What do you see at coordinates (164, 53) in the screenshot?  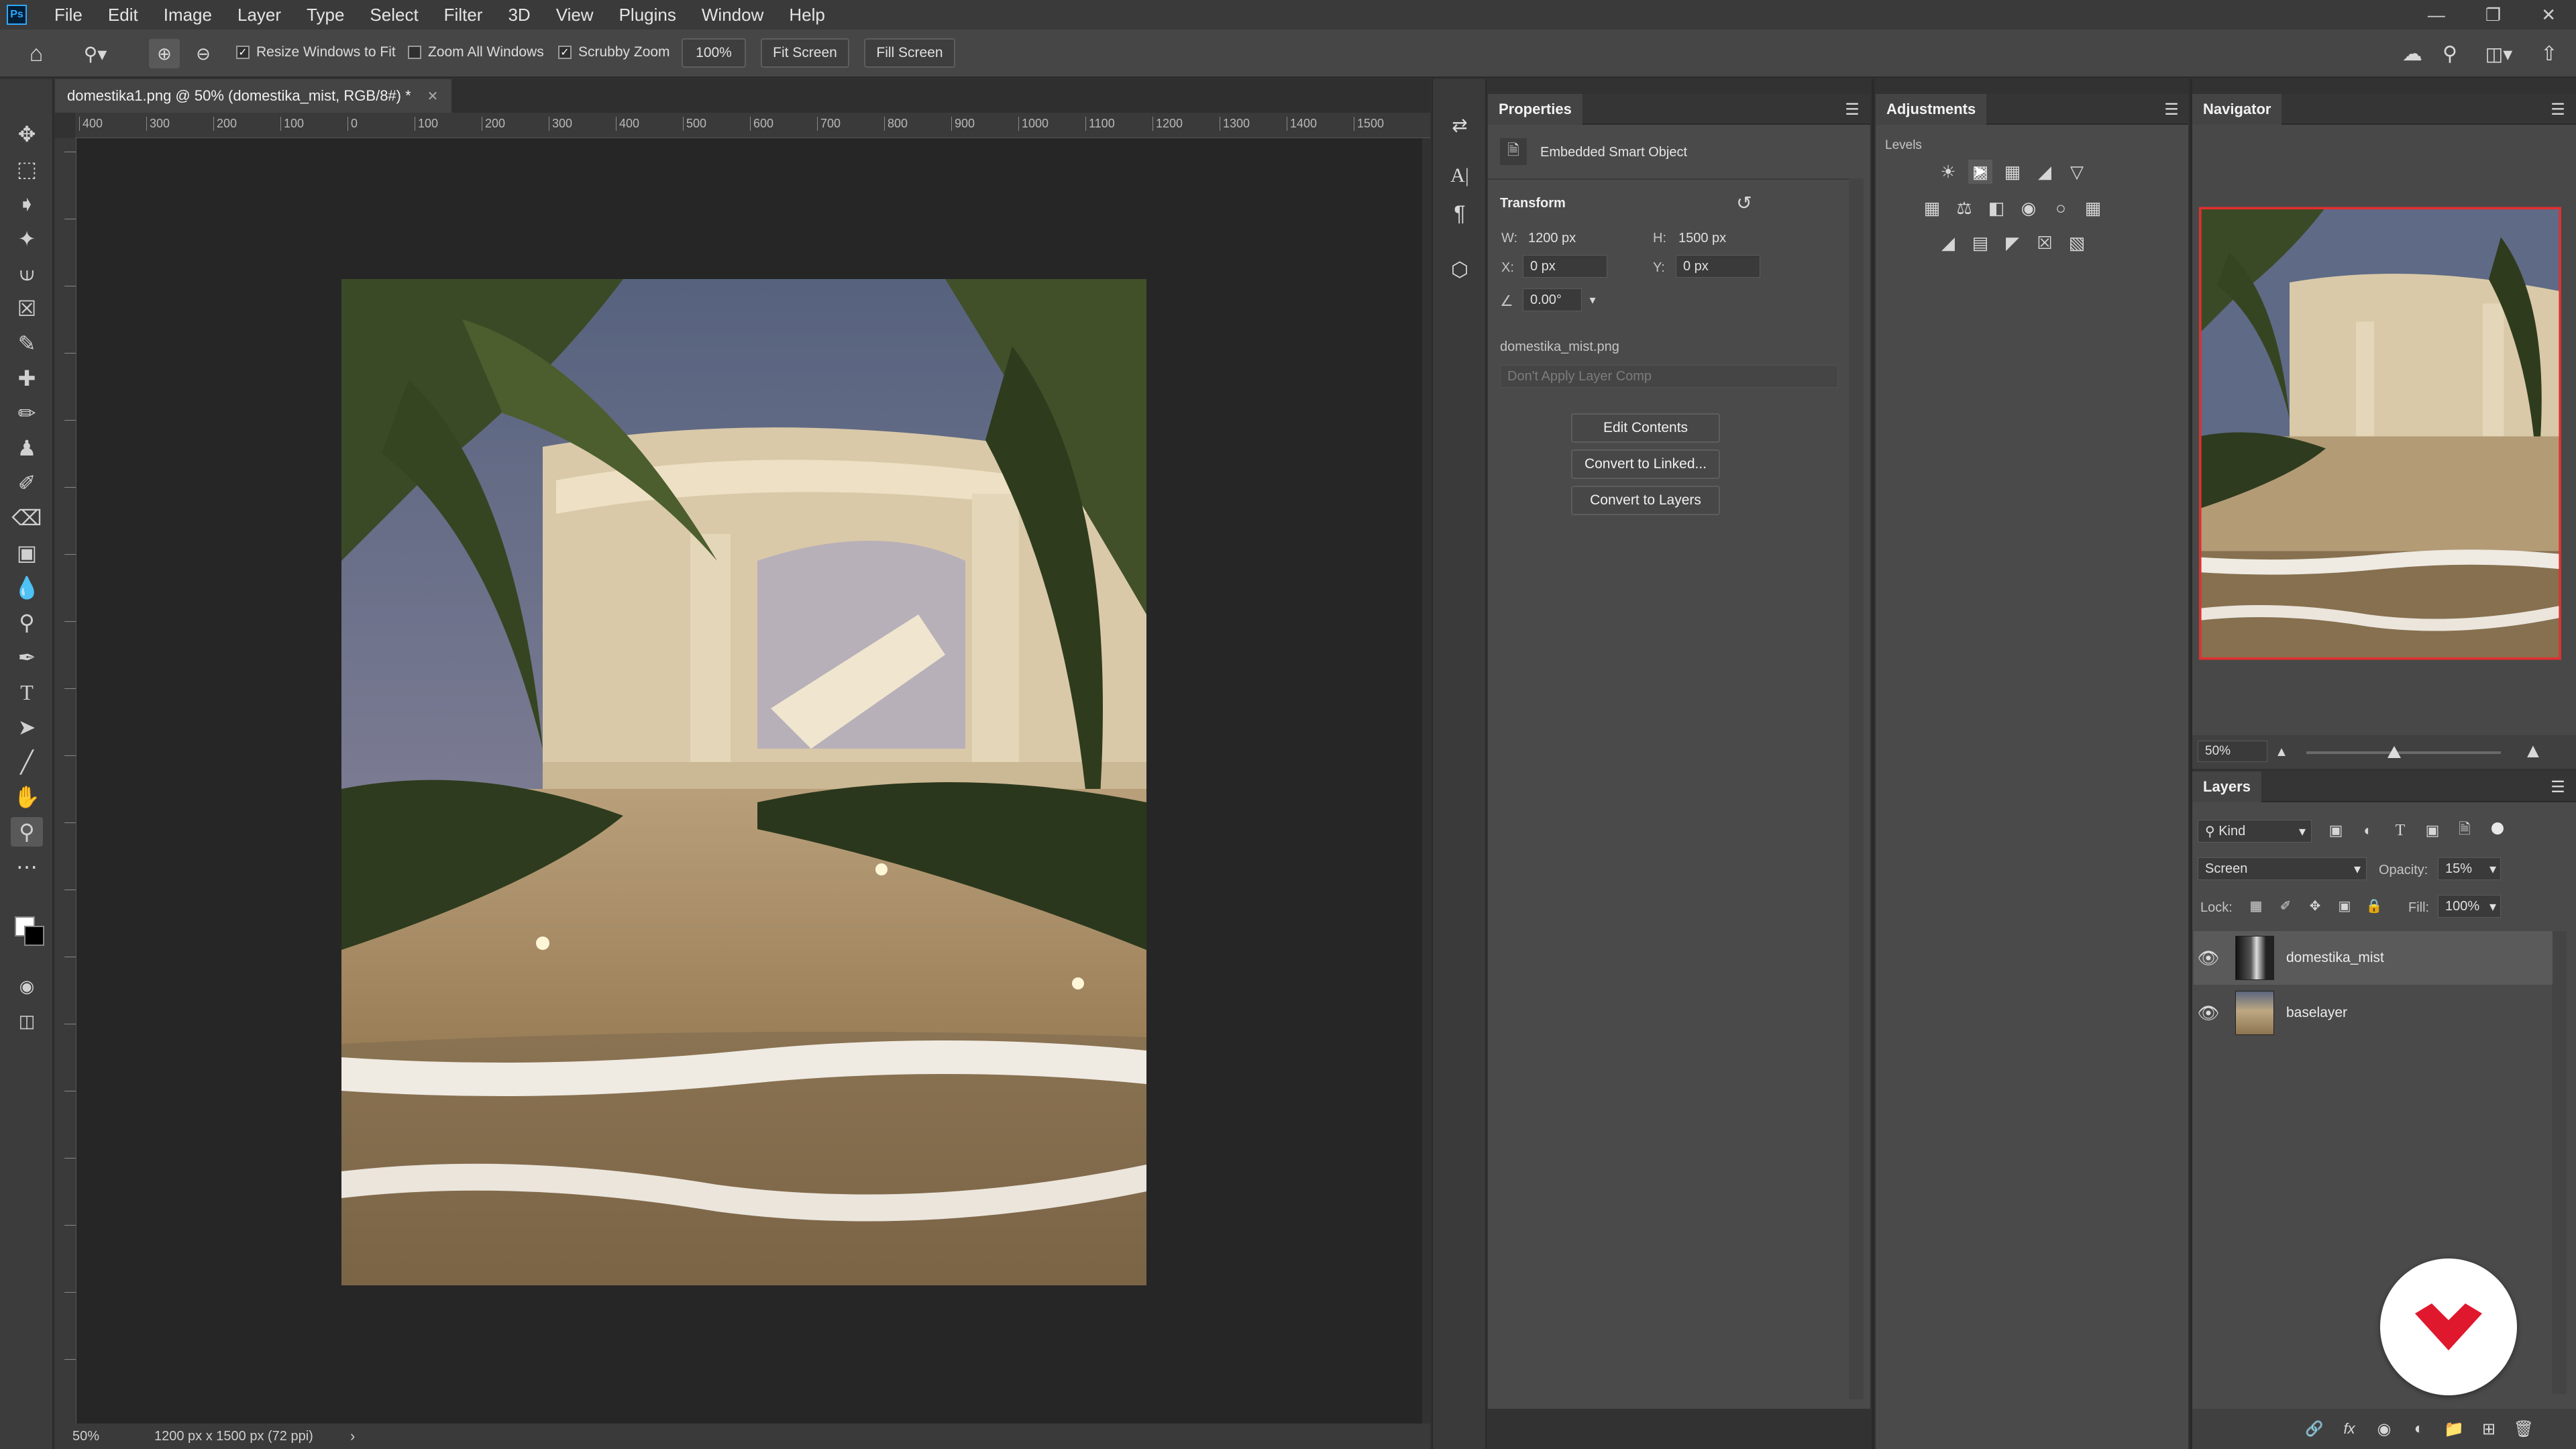 I see `zoom-in-icon: ⊕` at bounding box center [164, 53].